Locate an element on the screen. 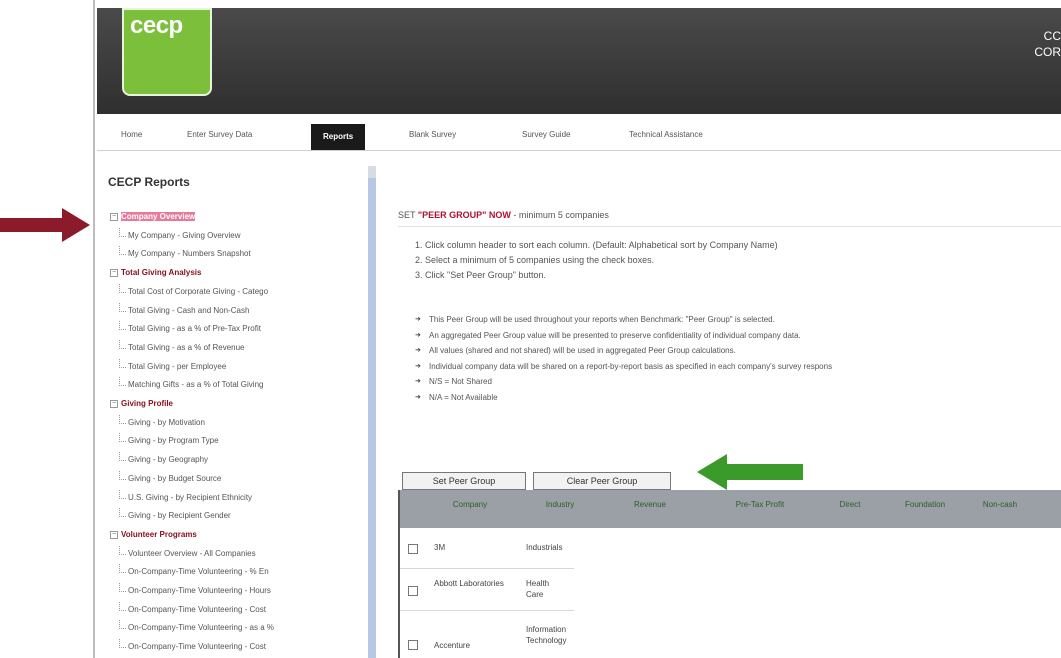 The height and width of the screenshot is (658, 1061). tree-category: − Giving Profile is located at coordinates (239, 404).